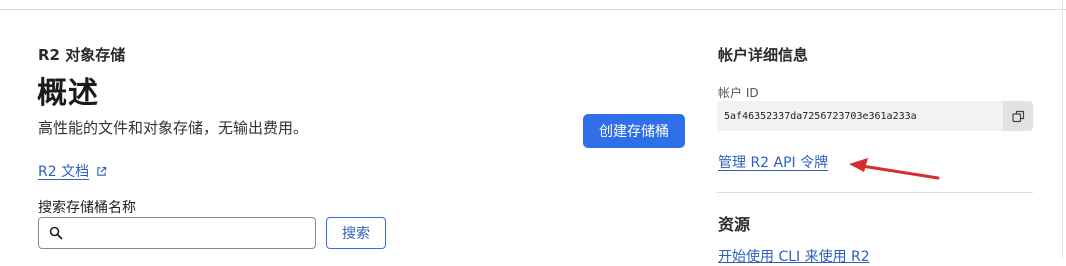 The width and height of the screenshot is (1066, 266). I want to click on top-border, so click(533, 5).